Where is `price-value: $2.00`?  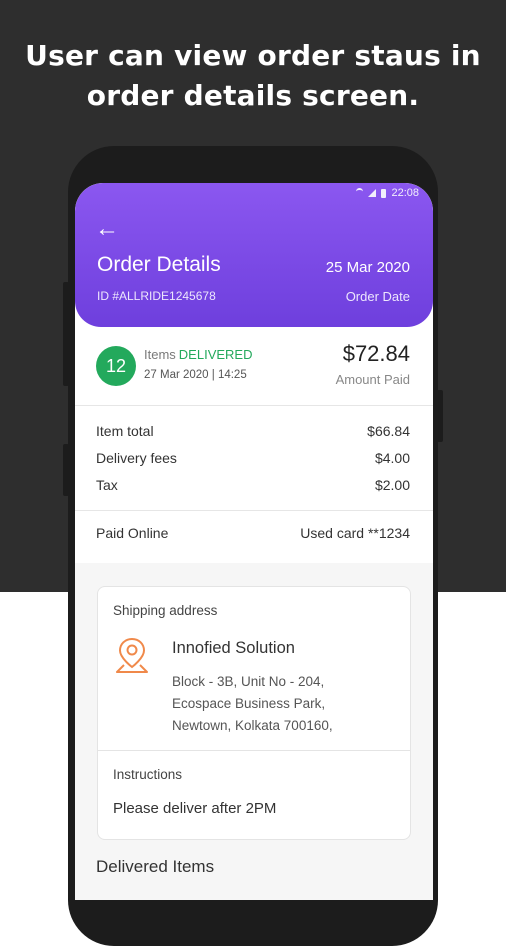
price-value: $2.00 is located at coordinates (392, 485).